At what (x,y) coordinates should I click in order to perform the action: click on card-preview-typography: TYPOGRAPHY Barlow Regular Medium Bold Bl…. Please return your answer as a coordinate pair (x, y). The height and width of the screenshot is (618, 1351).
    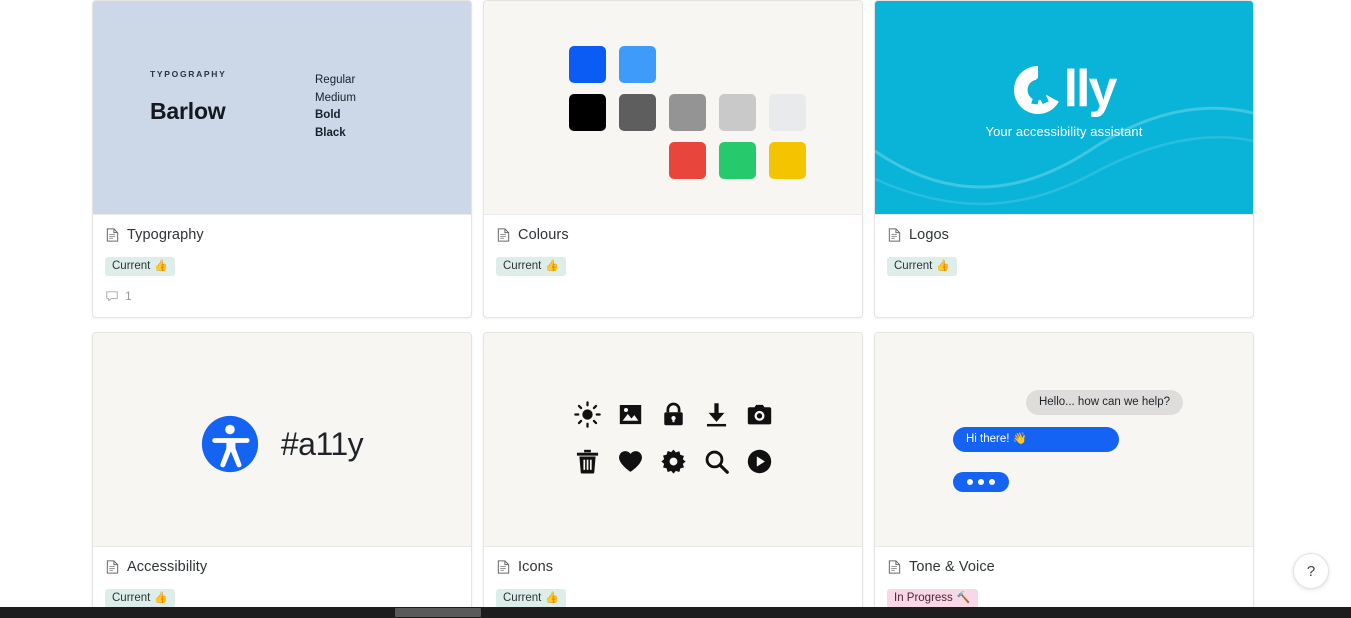
    Looking at the image, I should click on (282, 107).